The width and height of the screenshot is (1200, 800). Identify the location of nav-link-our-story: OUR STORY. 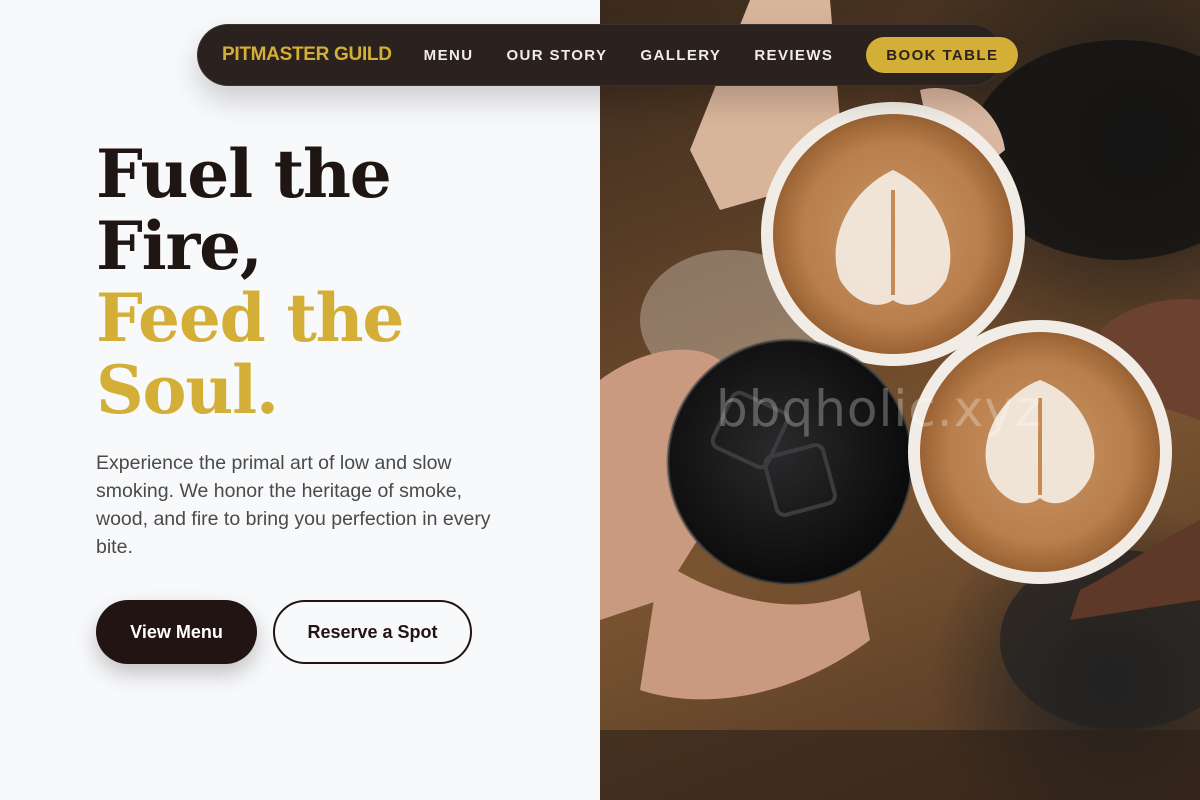
(556, 55).